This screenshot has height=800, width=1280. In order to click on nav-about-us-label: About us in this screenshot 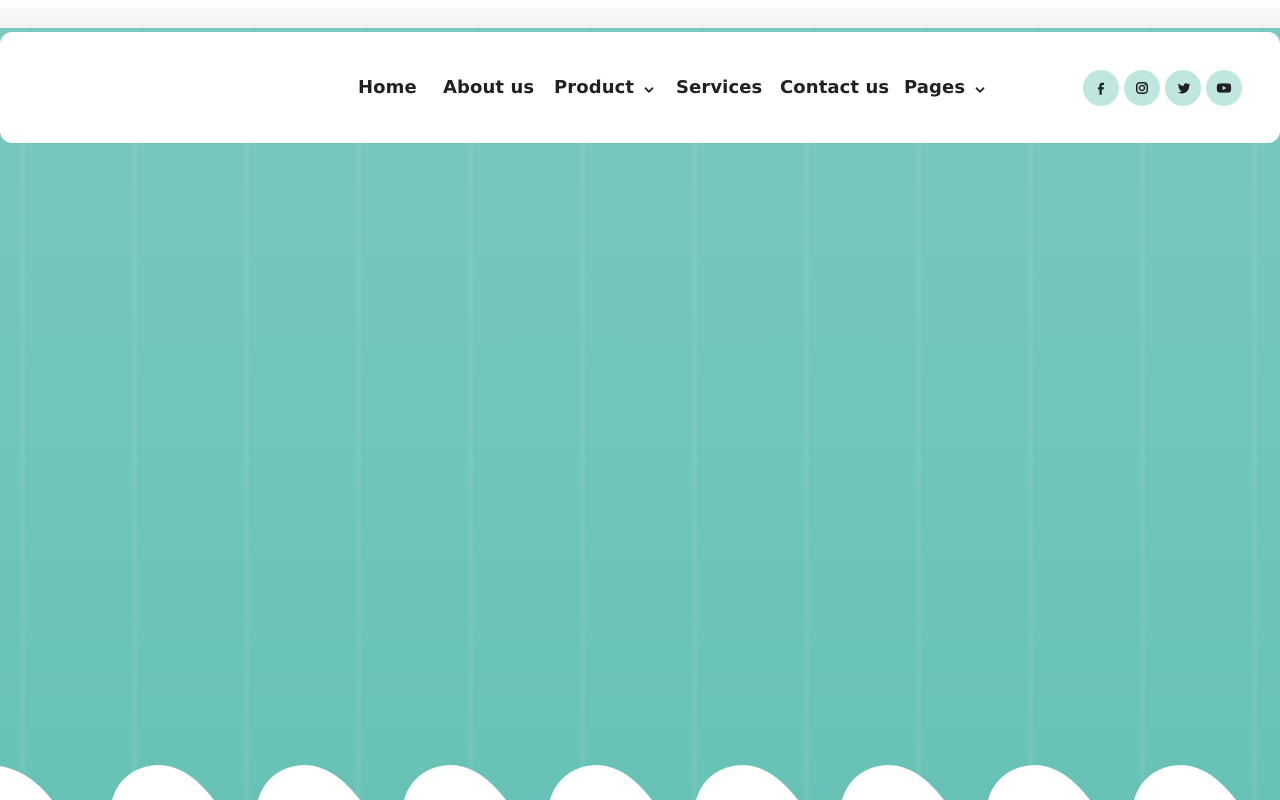, I will do `click(489, 87)`.